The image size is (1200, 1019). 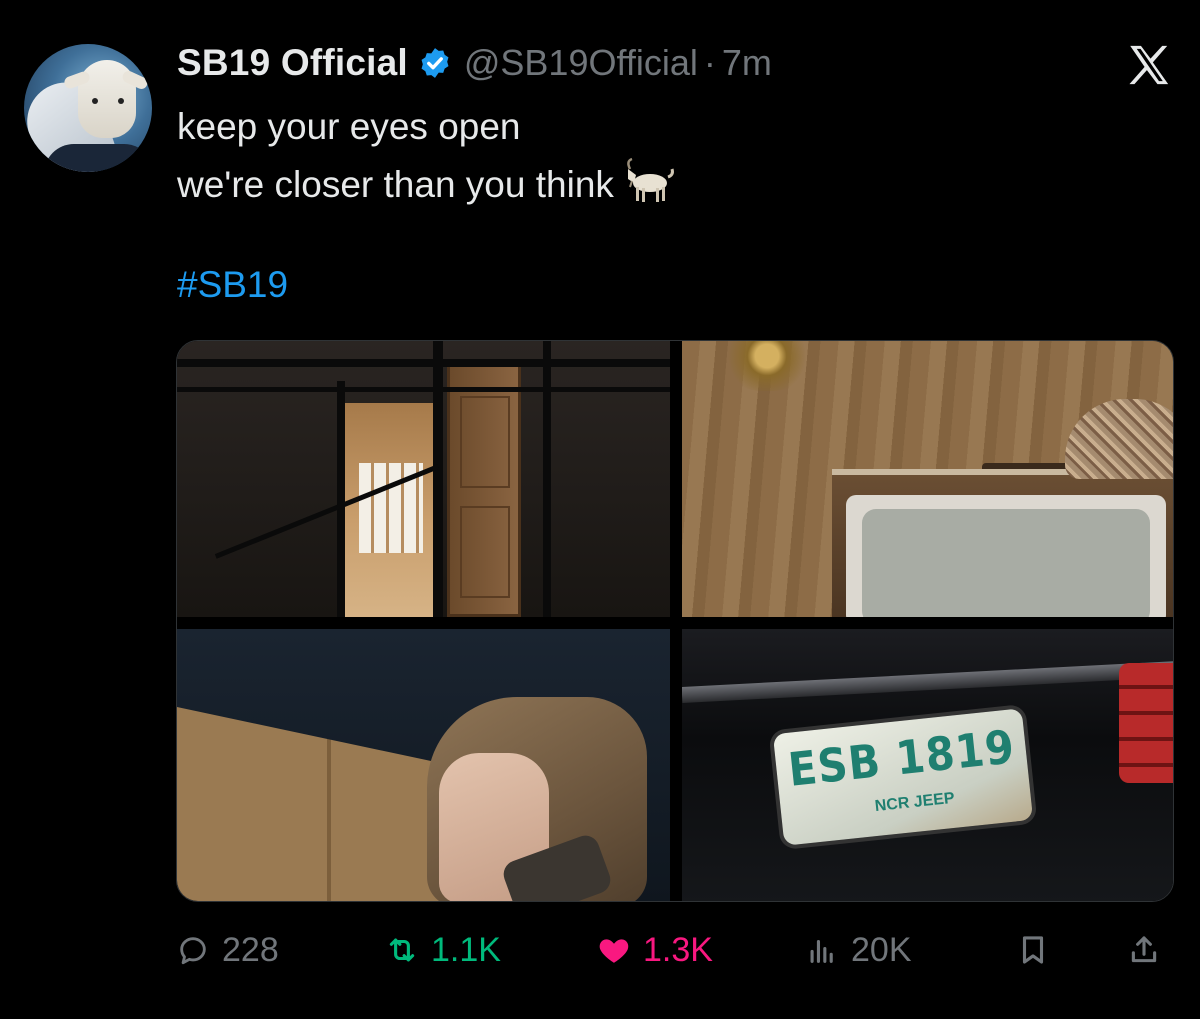 I want to click on retweet-button: 1.1K, so click(x=443, y=950).